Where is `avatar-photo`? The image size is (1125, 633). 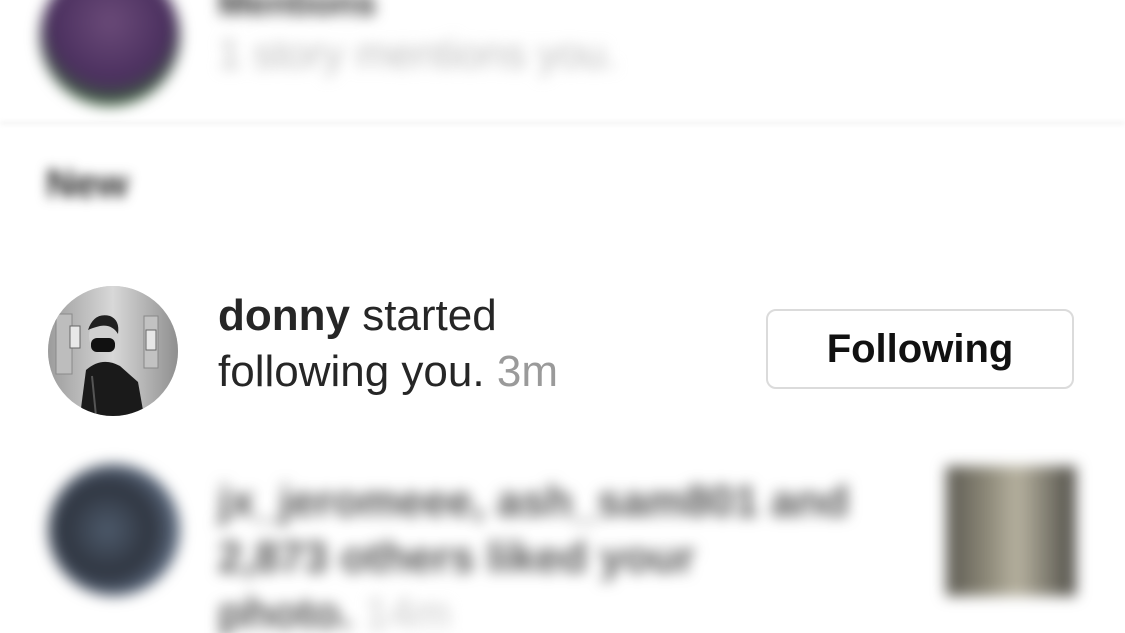 avatar-photo is located at coordinates (113, 351).